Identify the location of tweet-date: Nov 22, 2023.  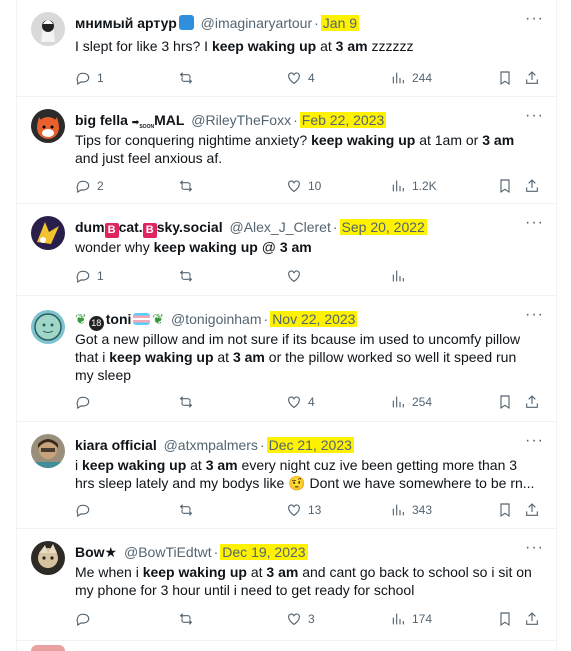
(314, 319).